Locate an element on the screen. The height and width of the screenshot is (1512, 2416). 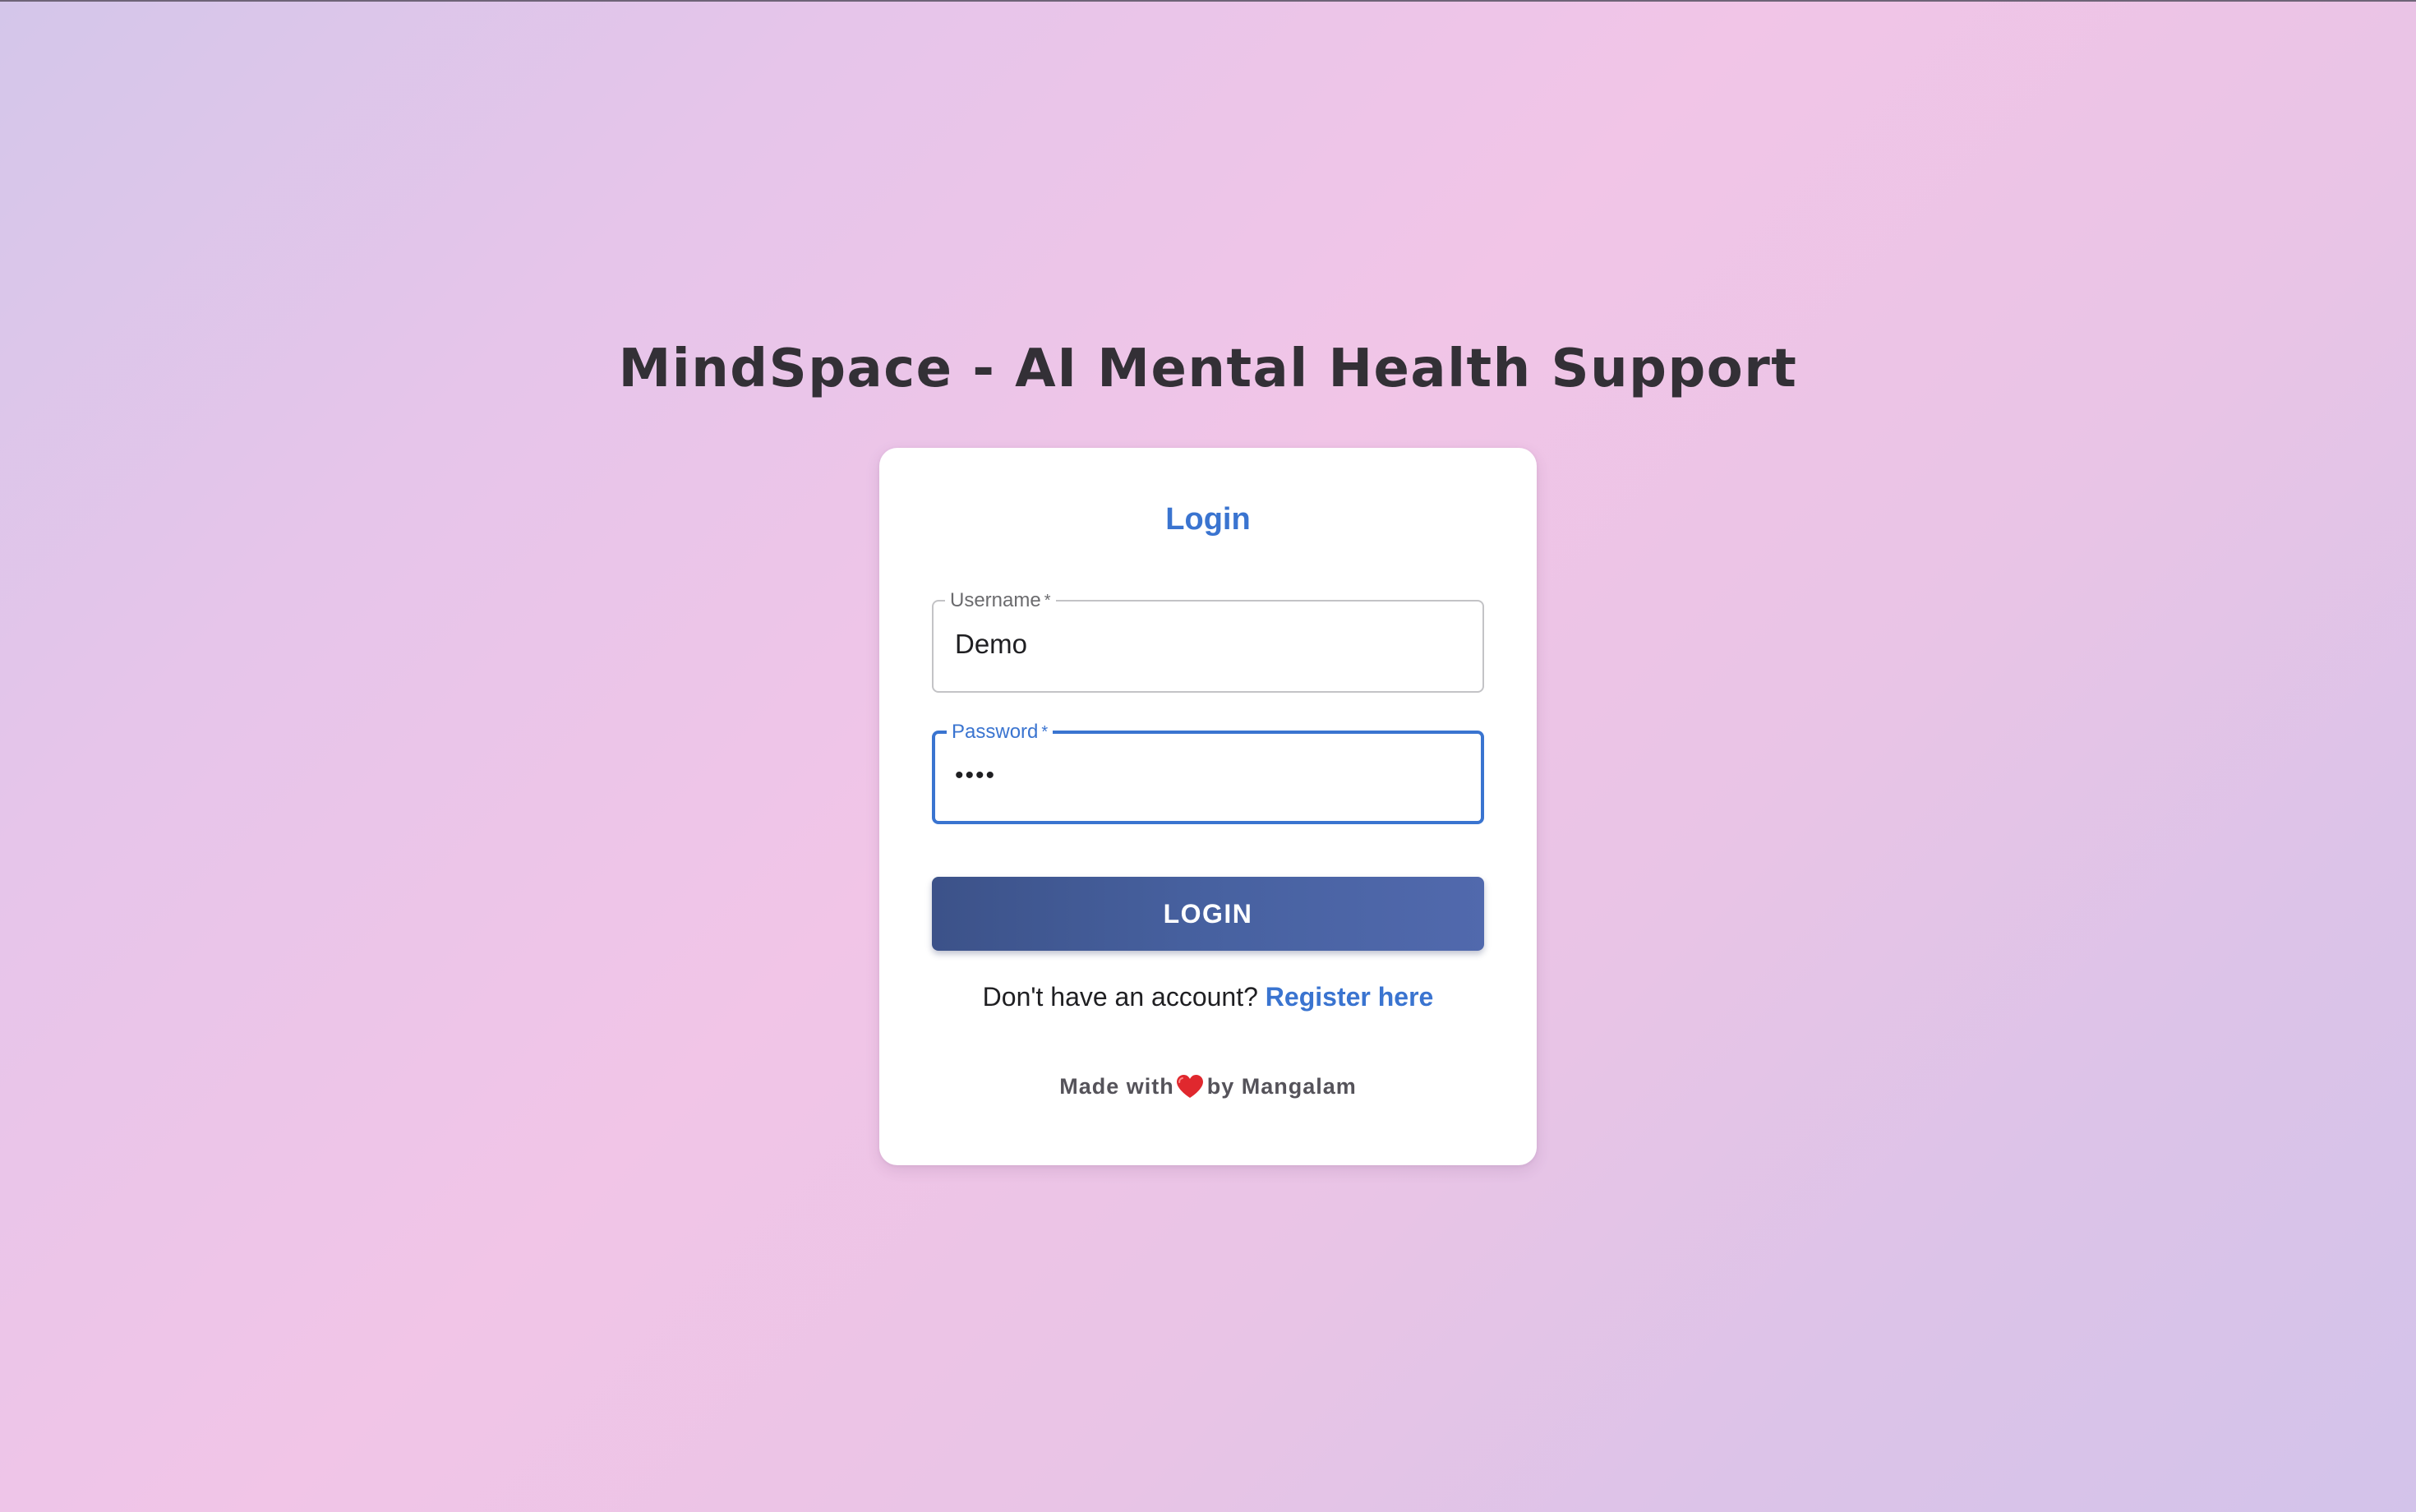
username-label: Username * is located at coordinates (1000, 600).